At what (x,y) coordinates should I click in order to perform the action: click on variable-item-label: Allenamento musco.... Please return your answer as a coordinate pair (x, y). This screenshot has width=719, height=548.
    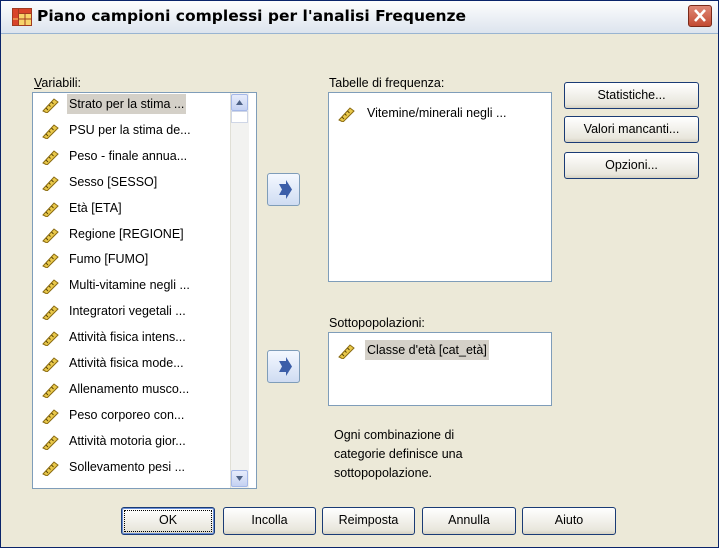
    Looking at the image, I should click on (129, 388).